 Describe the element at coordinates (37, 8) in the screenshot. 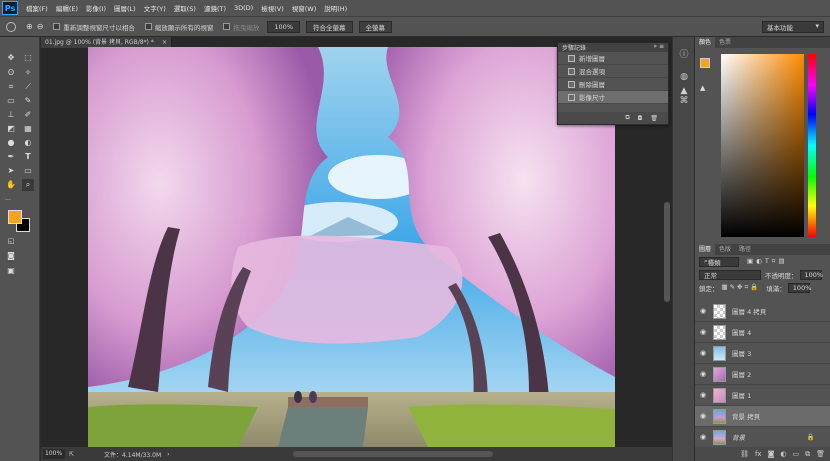

I see `menu-file: 檔案(F)` at that location.